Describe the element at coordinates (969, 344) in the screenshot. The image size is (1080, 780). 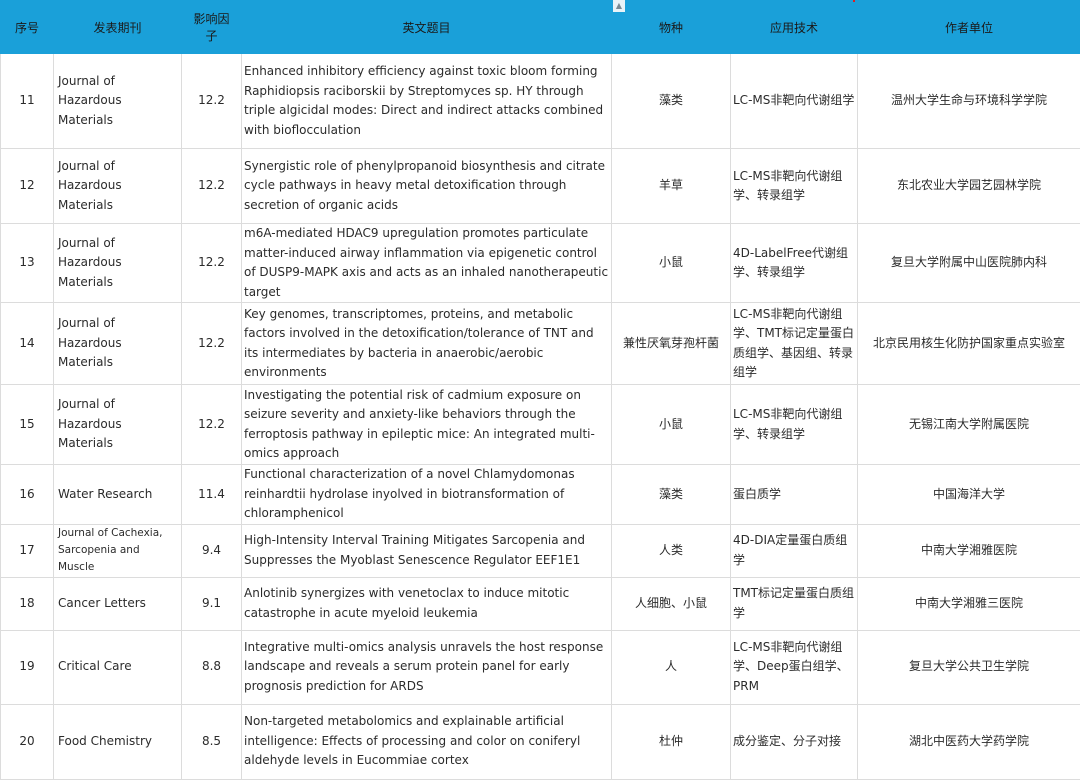
I see `row-affiliation: 北京民用核生化防护国家重点实验室` at that location.